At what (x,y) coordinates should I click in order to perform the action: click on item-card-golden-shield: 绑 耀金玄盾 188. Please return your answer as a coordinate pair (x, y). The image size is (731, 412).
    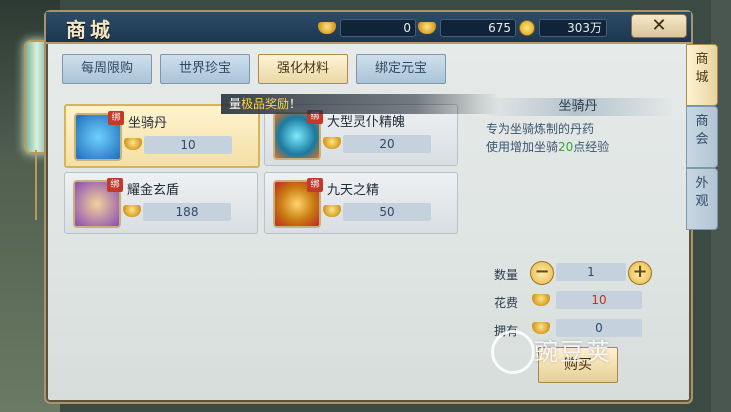
    Looking at the image, I should click on (161, 203).